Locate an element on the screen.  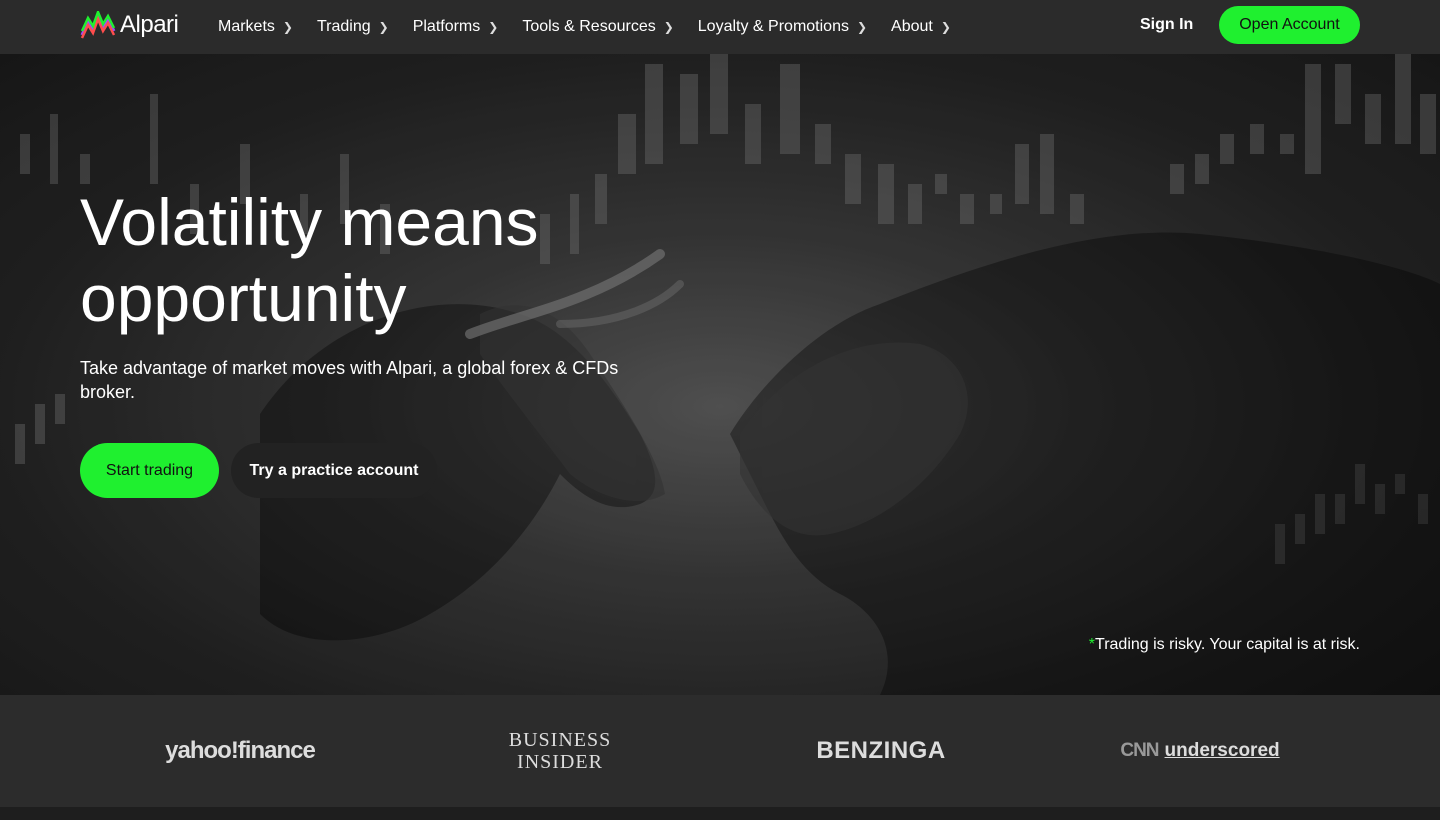
nav-item-trading: Trading ❯ is located at coordinates (353, 27).